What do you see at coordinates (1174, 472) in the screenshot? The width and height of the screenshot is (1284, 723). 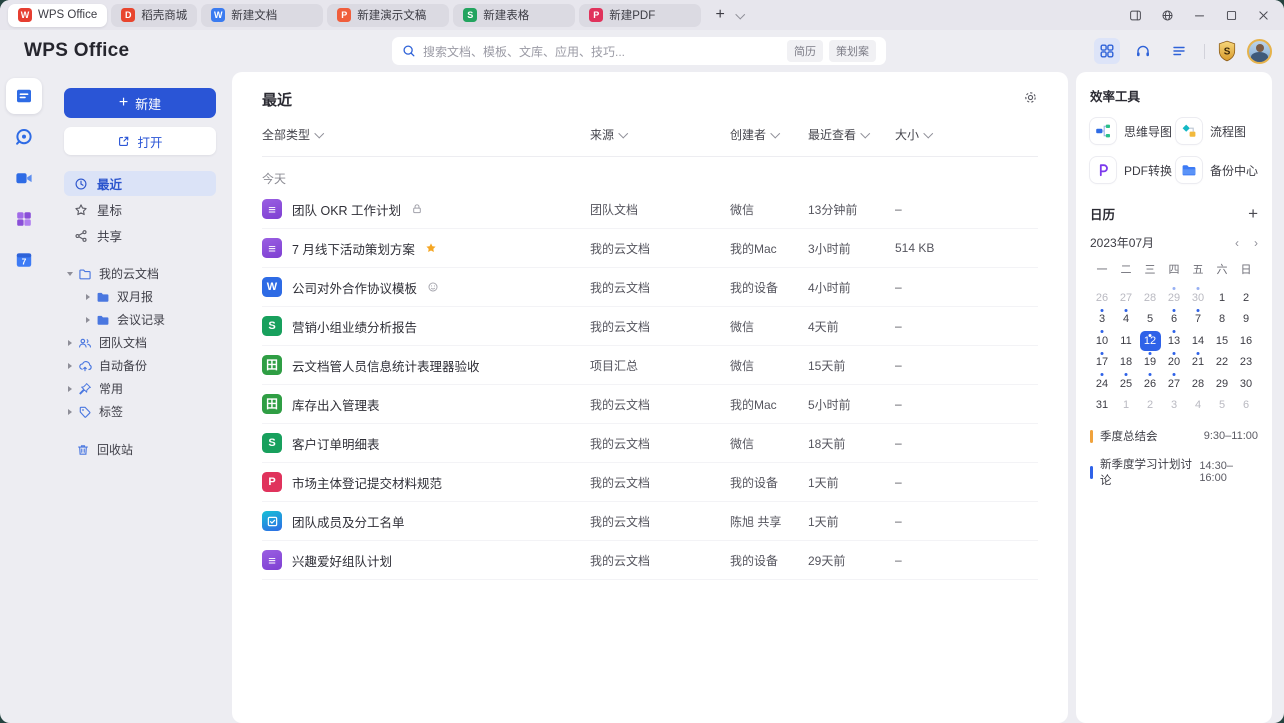 I see `calendar-event: 新季度学习计划讨论 14:30–16:00` at bounding box center [1174, 472].